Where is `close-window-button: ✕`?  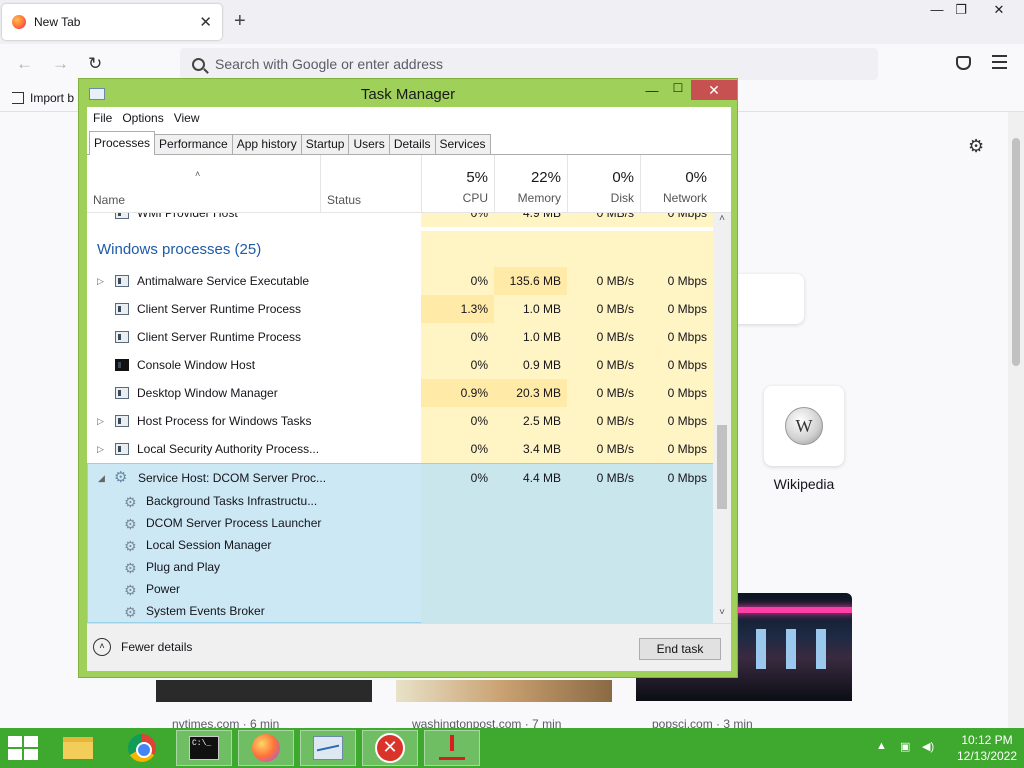
close-window-button: ✕ is located at coordinates (999, 11).